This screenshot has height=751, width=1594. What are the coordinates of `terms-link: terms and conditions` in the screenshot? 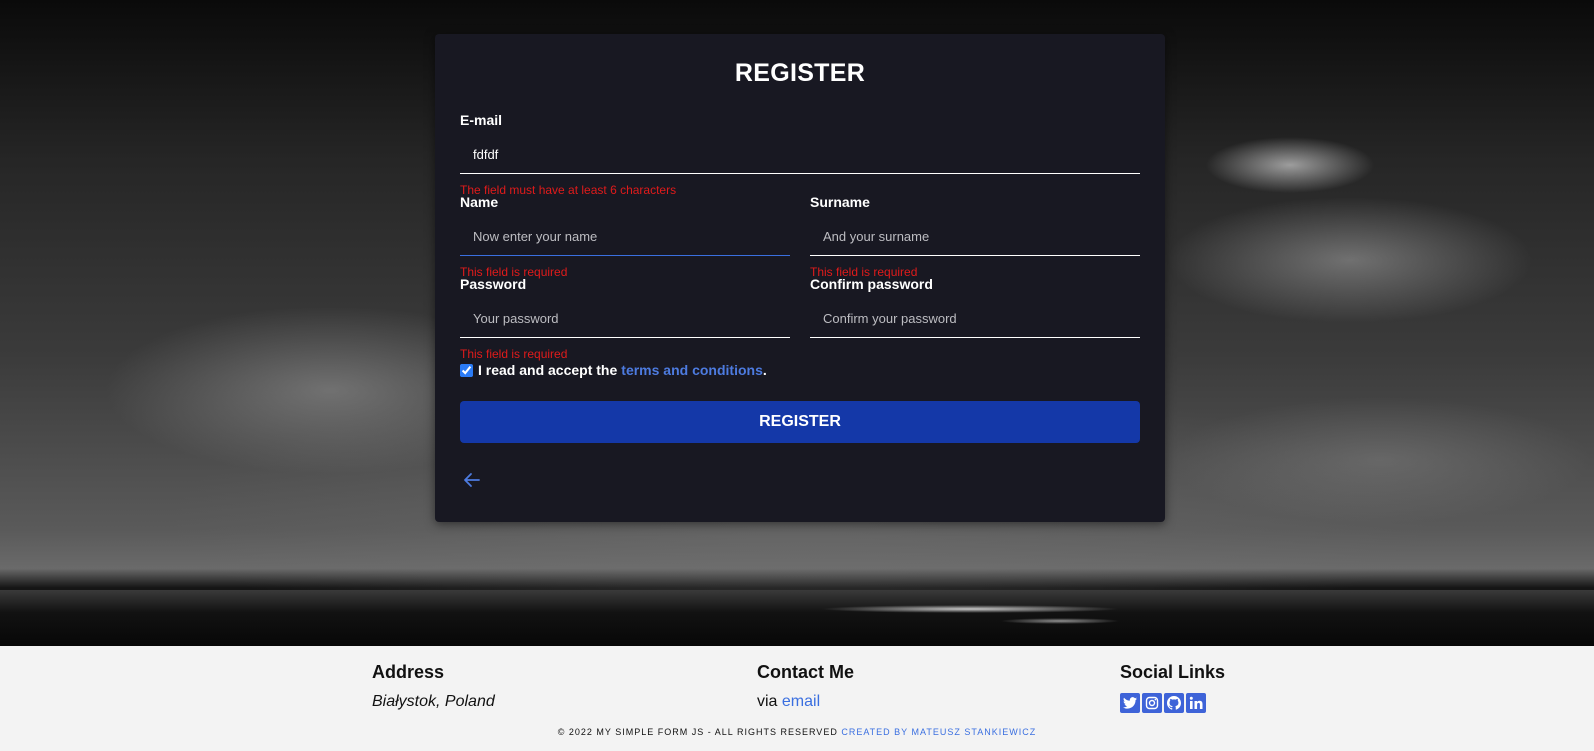 It's located at (692, 370).